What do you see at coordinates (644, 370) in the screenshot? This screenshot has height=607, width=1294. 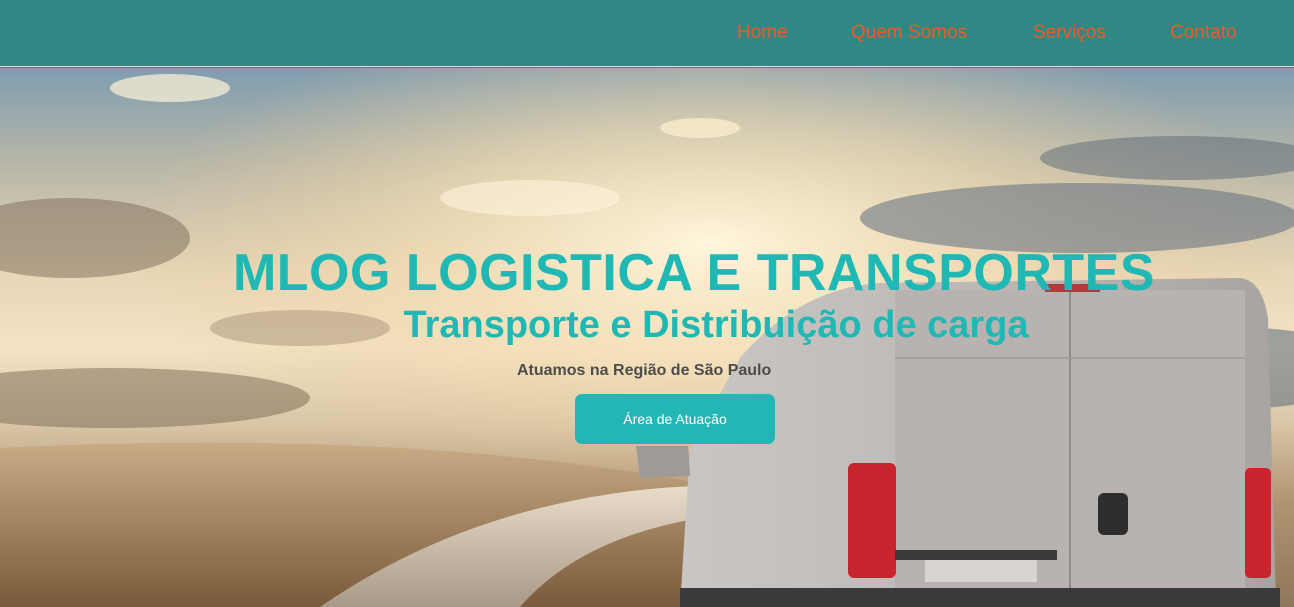 I see `hero-region-text: Atuamos na Região de São Paulo` at bounding box center [644, 370].